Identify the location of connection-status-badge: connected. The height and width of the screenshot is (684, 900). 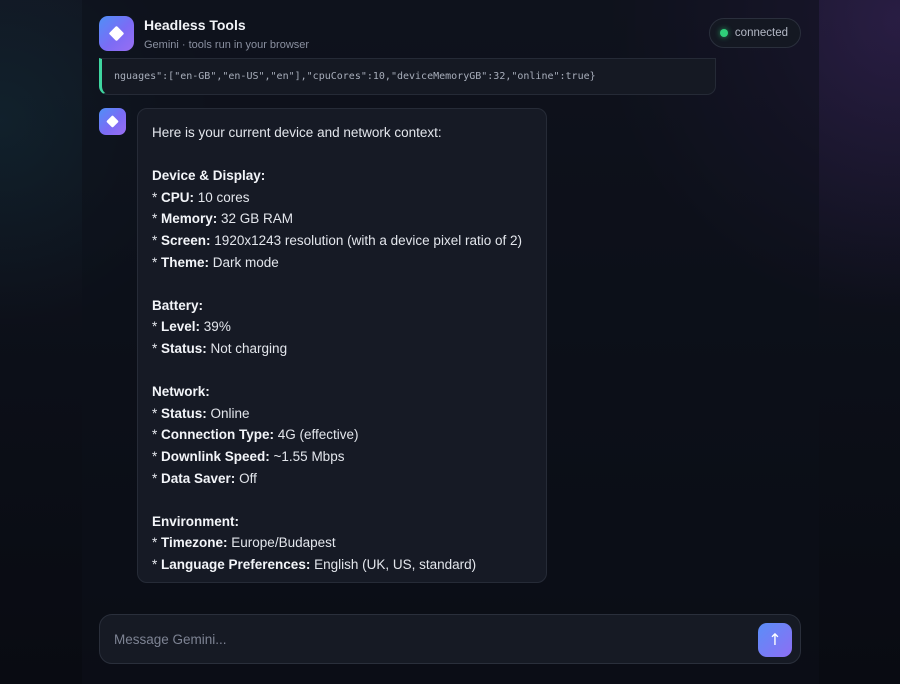
(754, 33).